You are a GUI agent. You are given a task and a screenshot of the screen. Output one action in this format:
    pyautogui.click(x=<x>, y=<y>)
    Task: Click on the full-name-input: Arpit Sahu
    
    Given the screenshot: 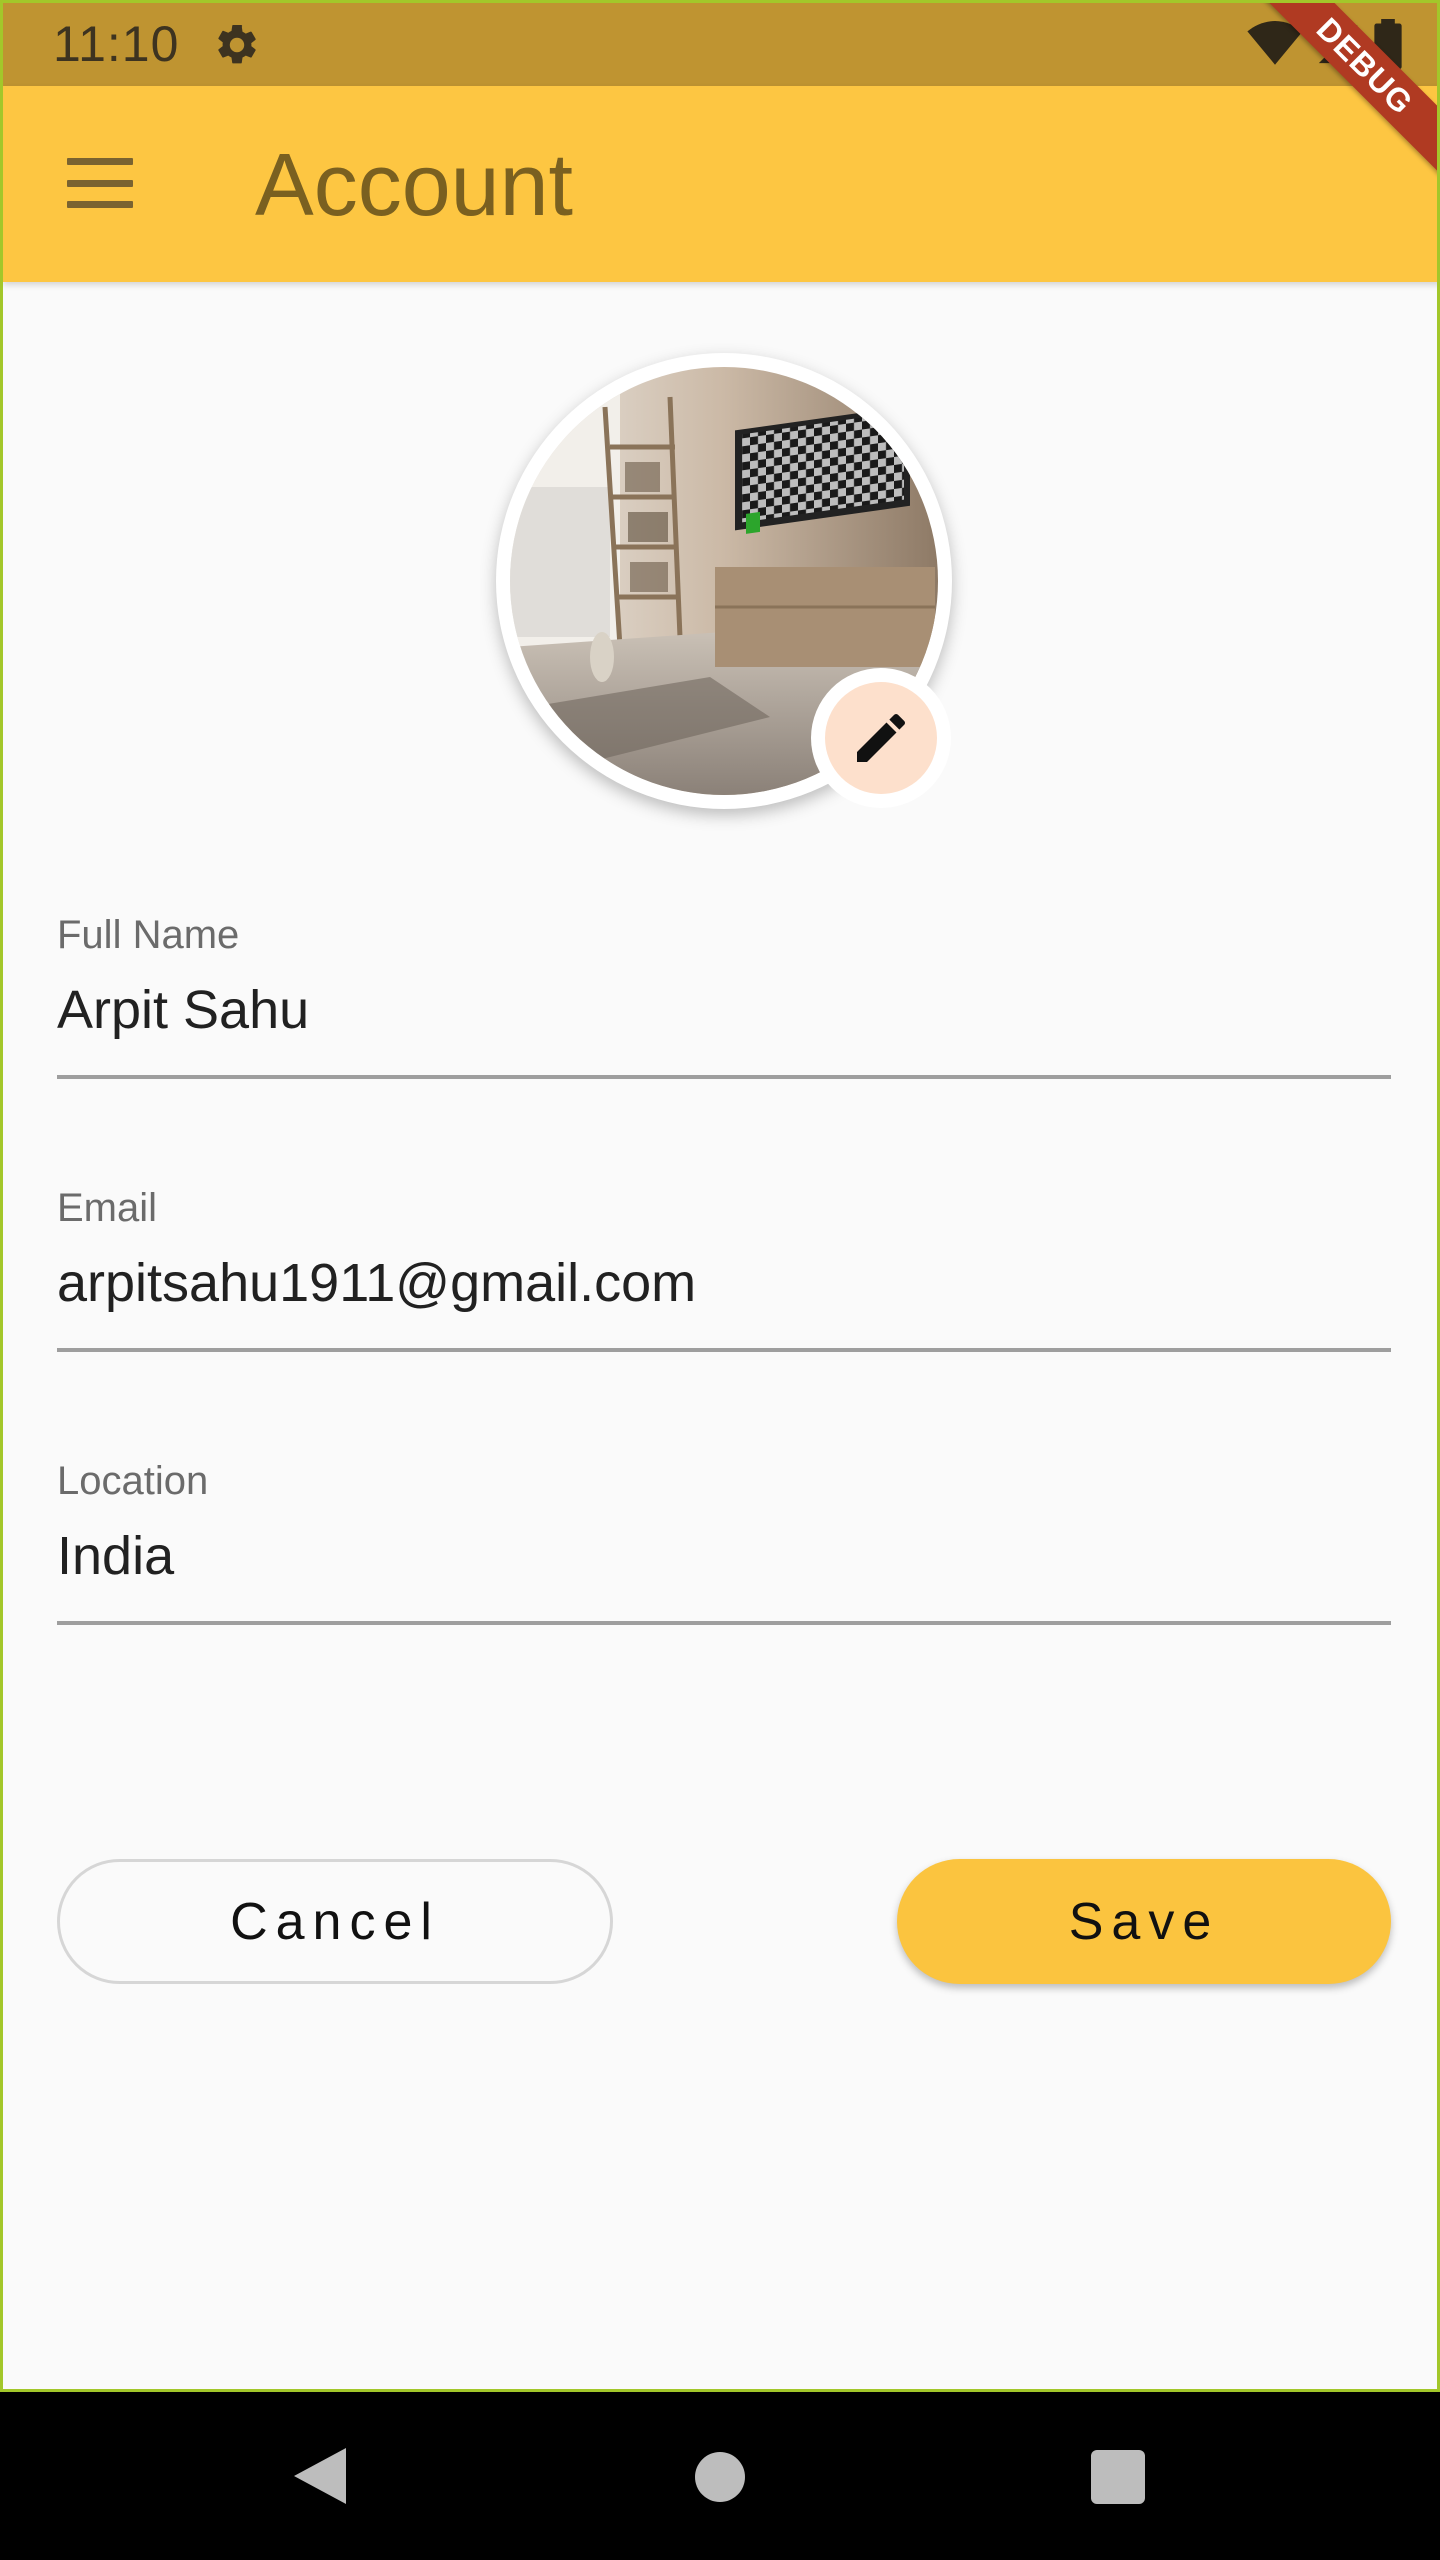 What is the action you would take?
    pyautogui.click(x=183, y=1010)
    